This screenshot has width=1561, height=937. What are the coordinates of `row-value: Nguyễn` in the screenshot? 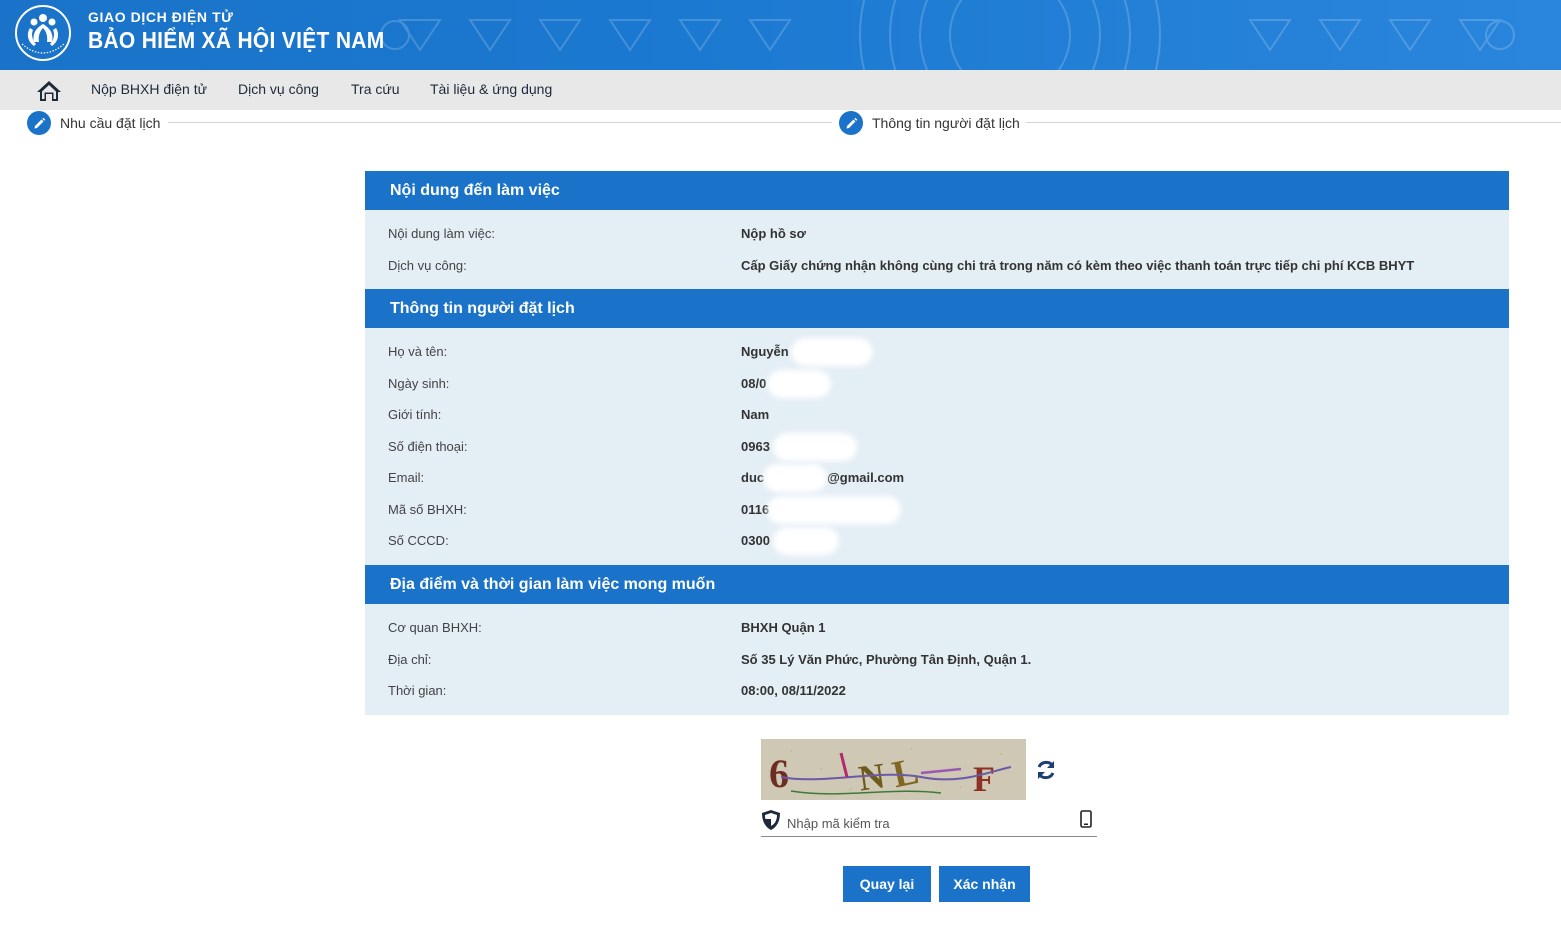 It's located at (807, 352).